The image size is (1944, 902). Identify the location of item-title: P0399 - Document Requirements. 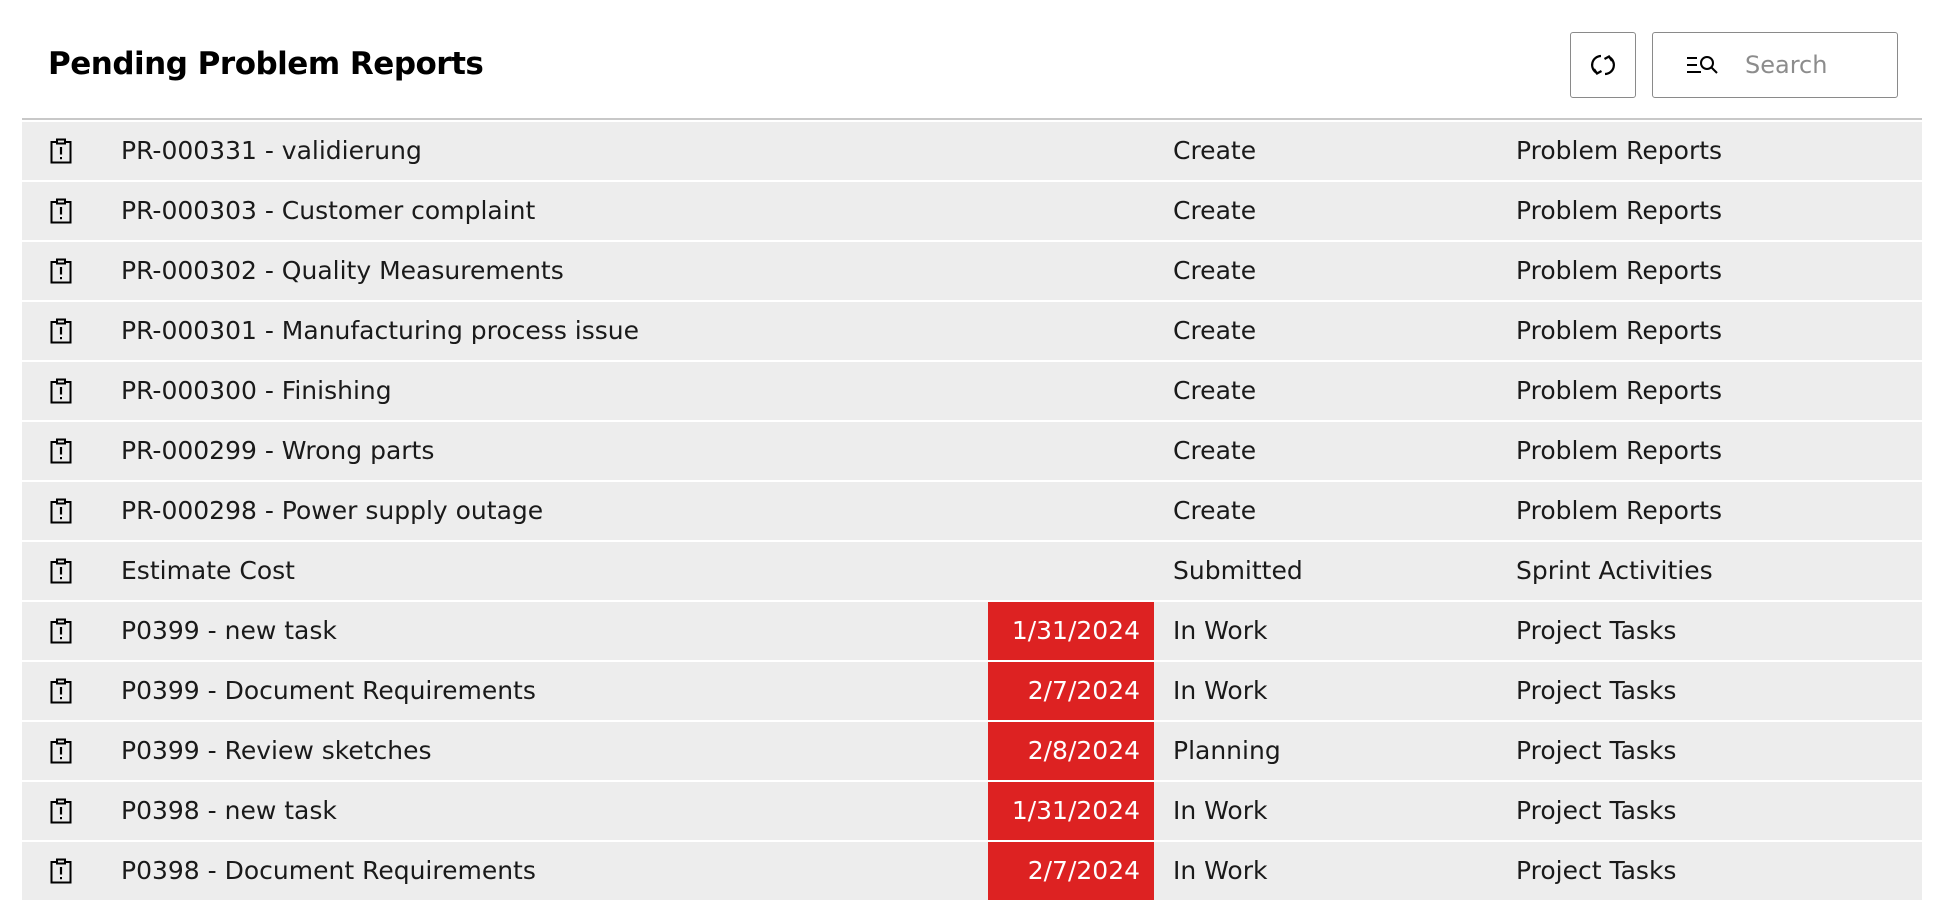
(328, 691).